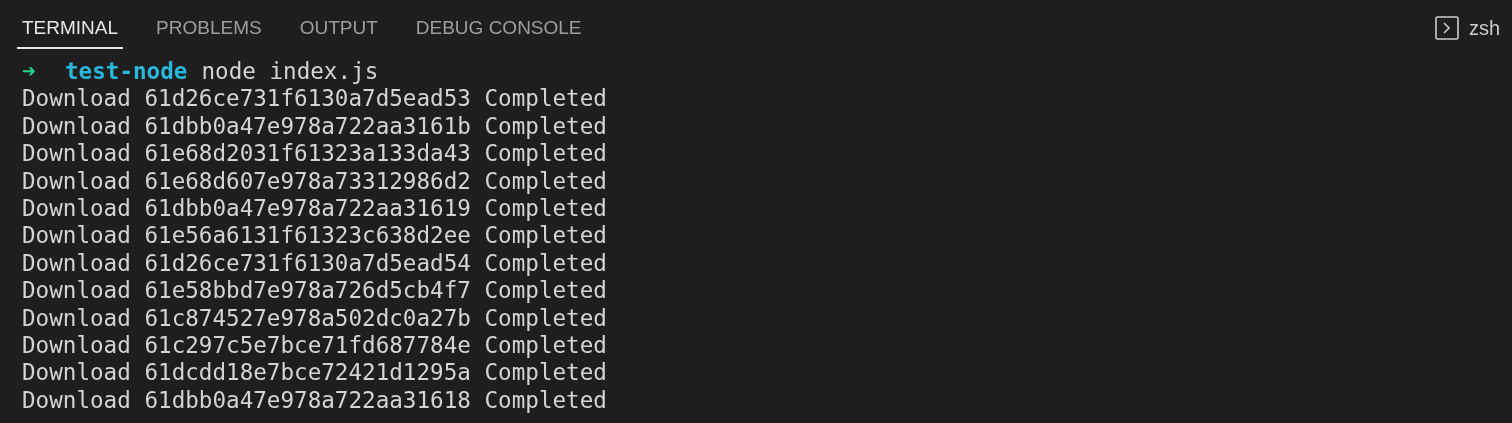  Describe the element at coordinates (314, 154) in the screenshot. I see `output-line: Download 61e68d2031f61323a133da43 Completed` at that location.